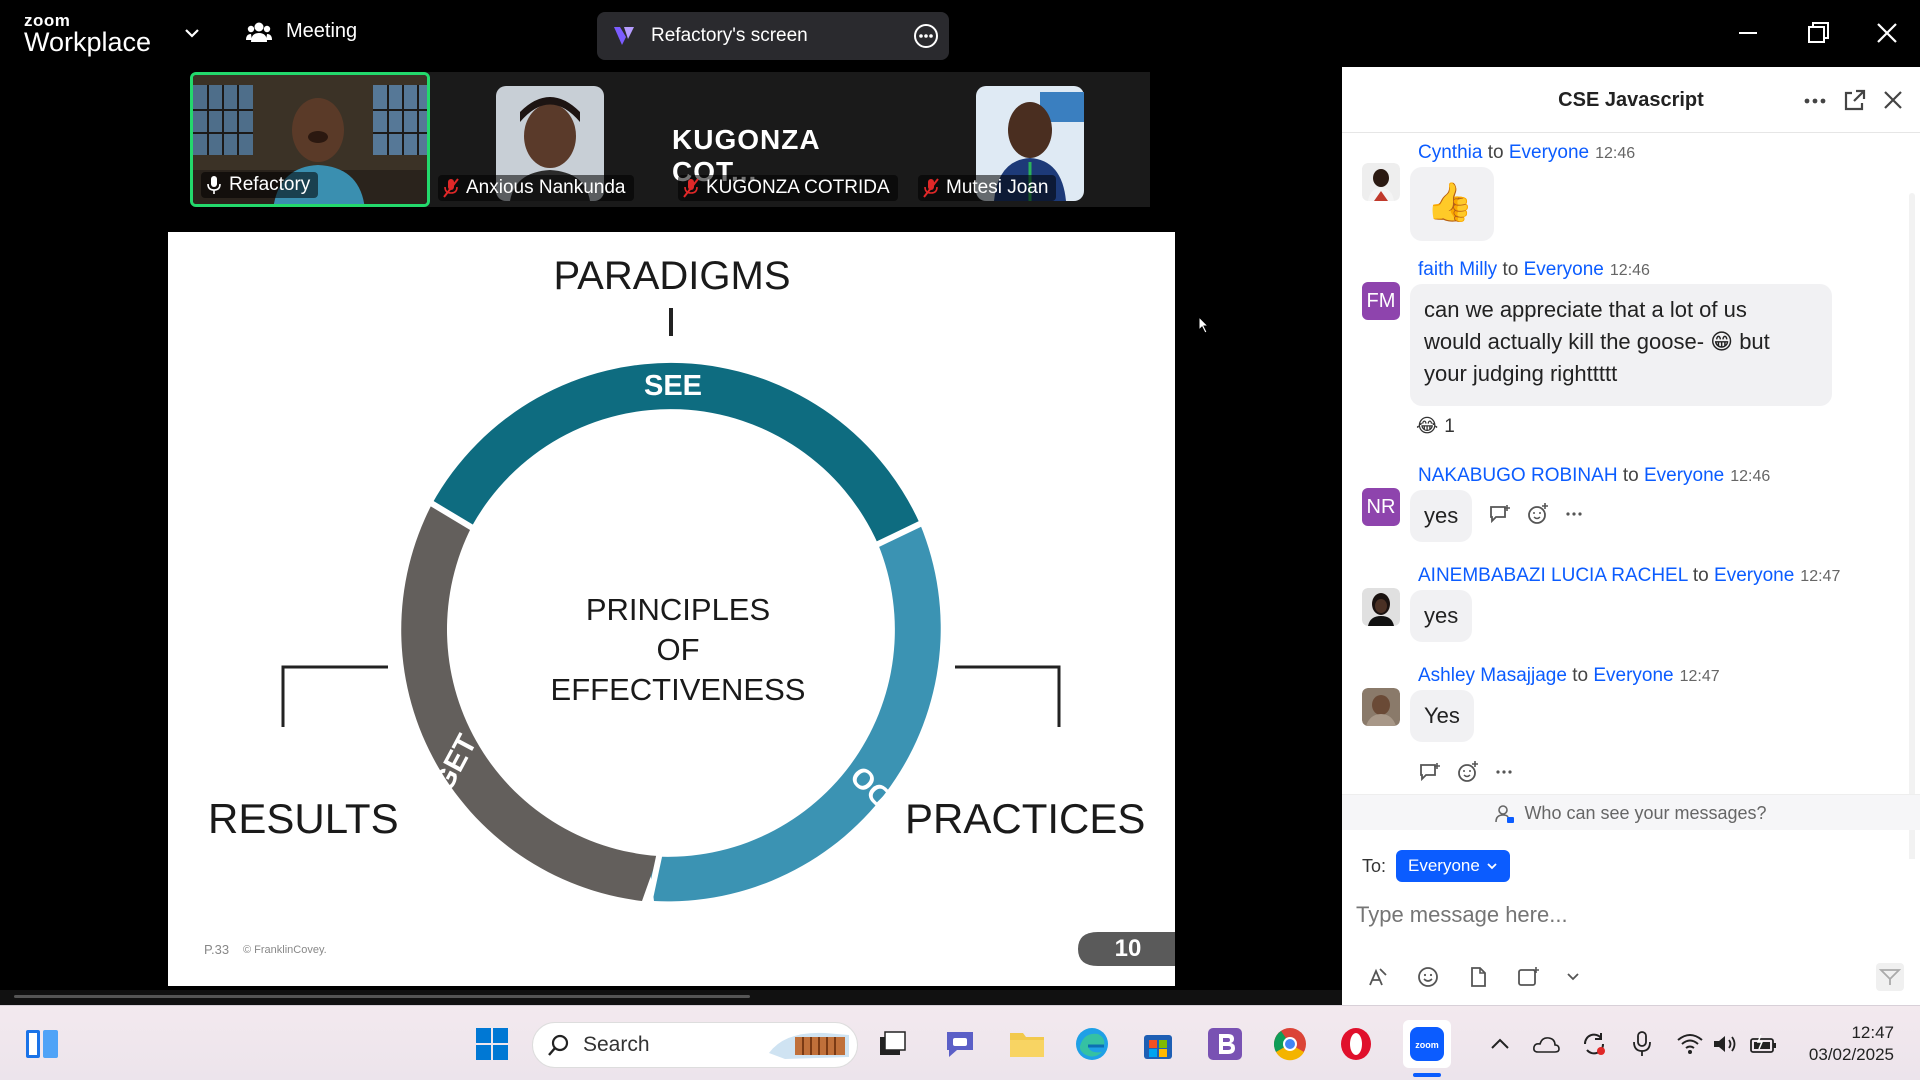 This screenshot has width=1920, height=1080. Describe the element at coordinates (550, 139) in the screenshot. I see `video-tile-anxious-nankunda: Anxious Nankunda` at that location.